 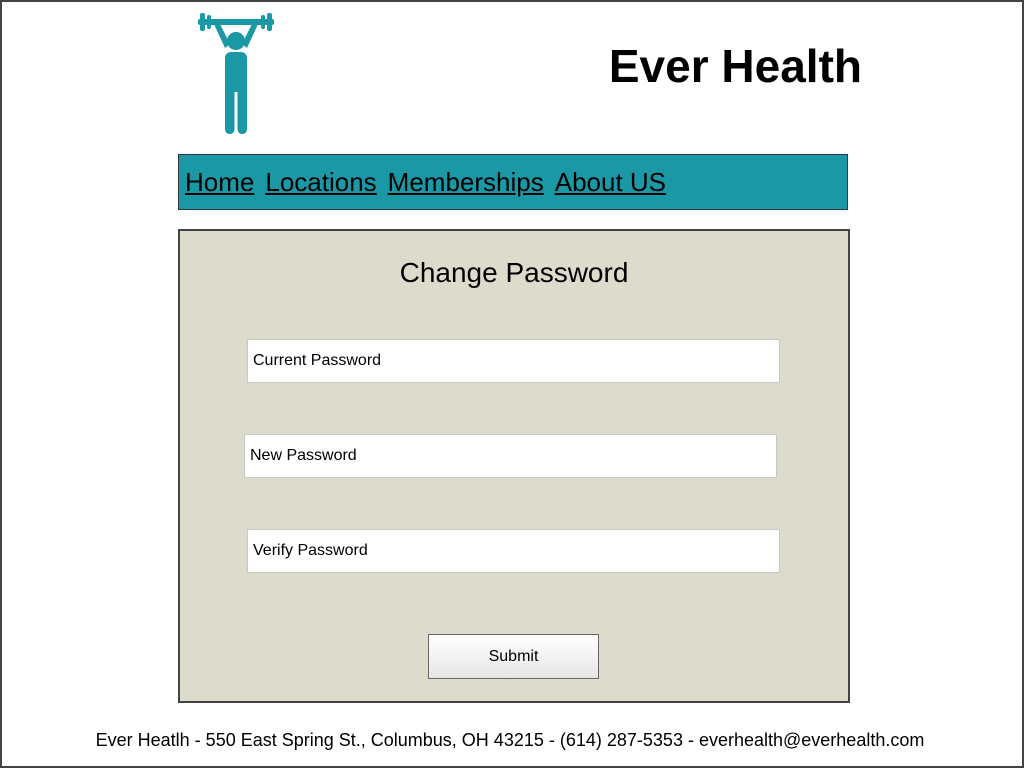 What do you see at coordinates (236, 73) in the screenshot?
I see `weightlifter-icon` at bounding box center [236, 73].